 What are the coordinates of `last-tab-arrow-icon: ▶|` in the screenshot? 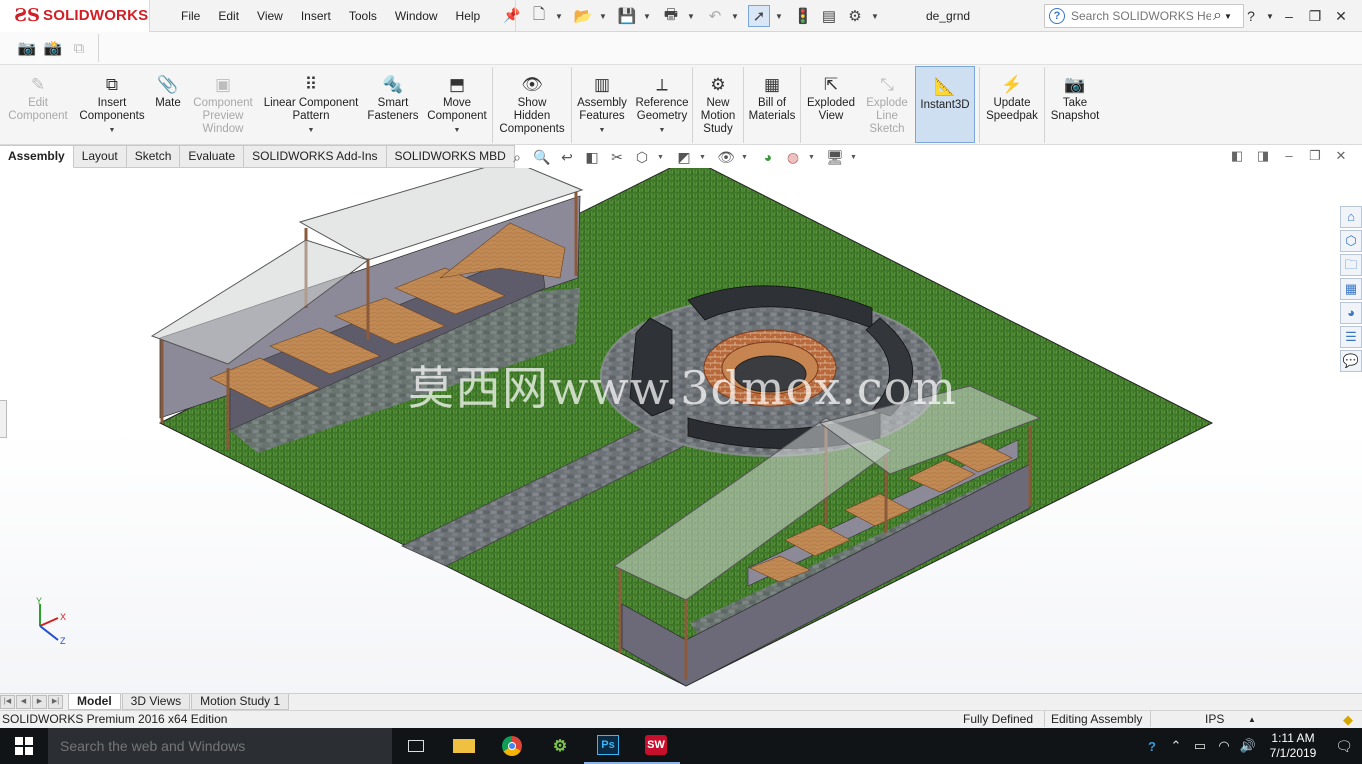 It's located at (55, 702).